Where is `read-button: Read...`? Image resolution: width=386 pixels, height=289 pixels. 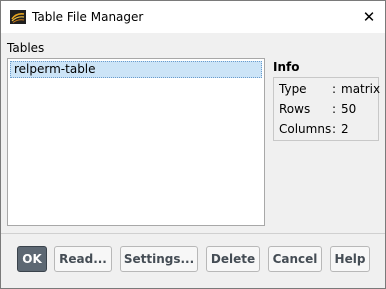
read-button: Read... is located at coordinates (83, 259).